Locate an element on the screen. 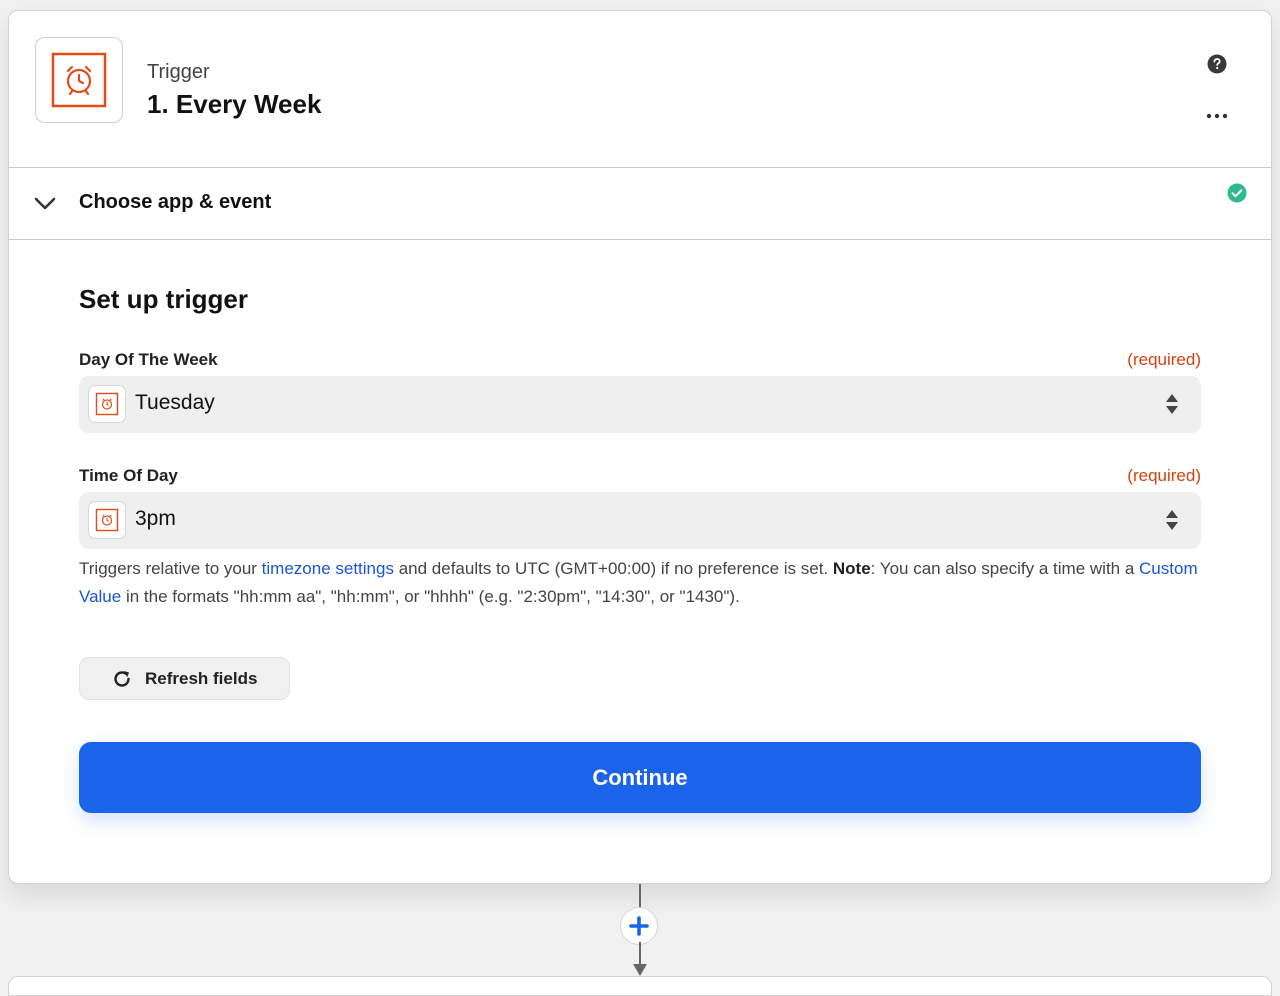 The width and height of the screenshot is (1280, 996). select-value: 3pm is located at coordinates (155, 518).